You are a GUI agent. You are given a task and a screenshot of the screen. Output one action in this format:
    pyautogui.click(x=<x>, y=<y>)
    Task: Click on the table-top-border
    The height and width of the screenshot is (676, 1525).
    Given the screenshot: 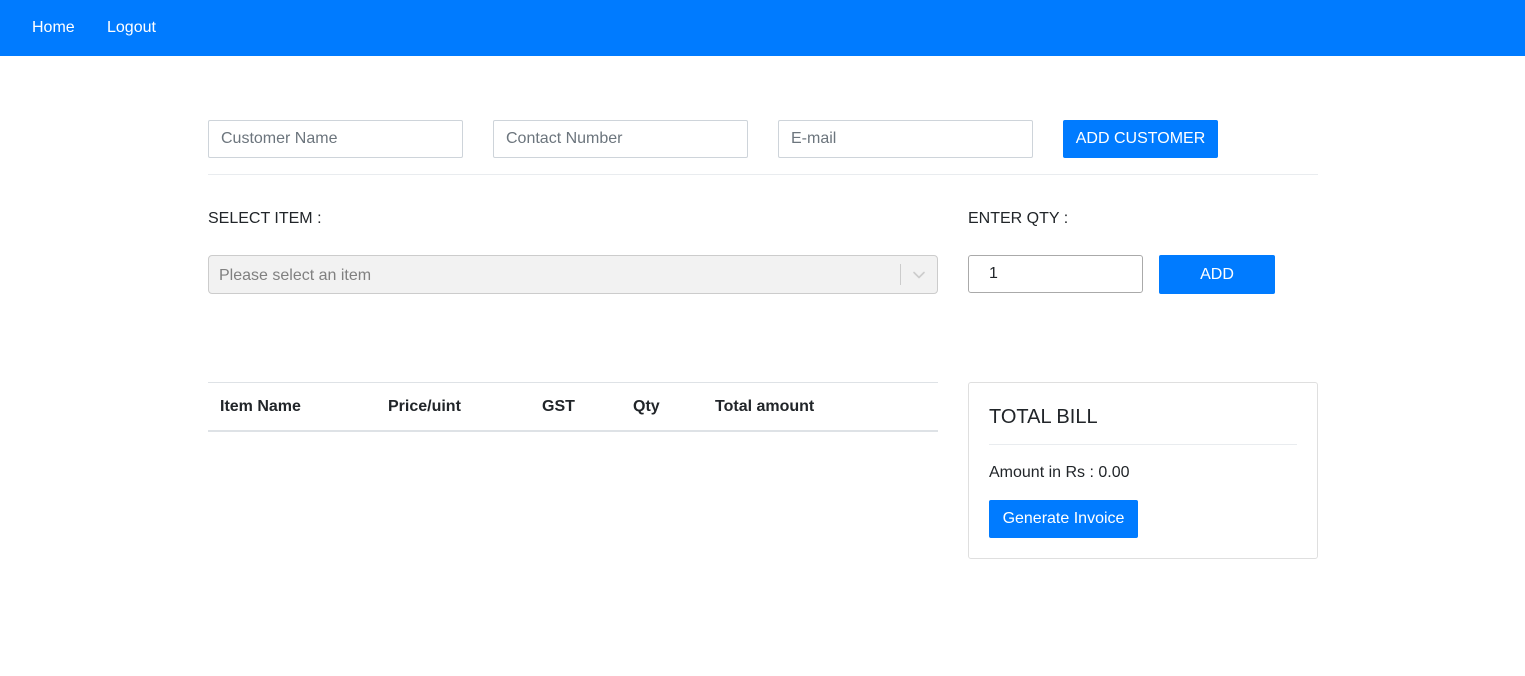 What is the action you would take?
    pyautogui.click(x=573, y=382)
    